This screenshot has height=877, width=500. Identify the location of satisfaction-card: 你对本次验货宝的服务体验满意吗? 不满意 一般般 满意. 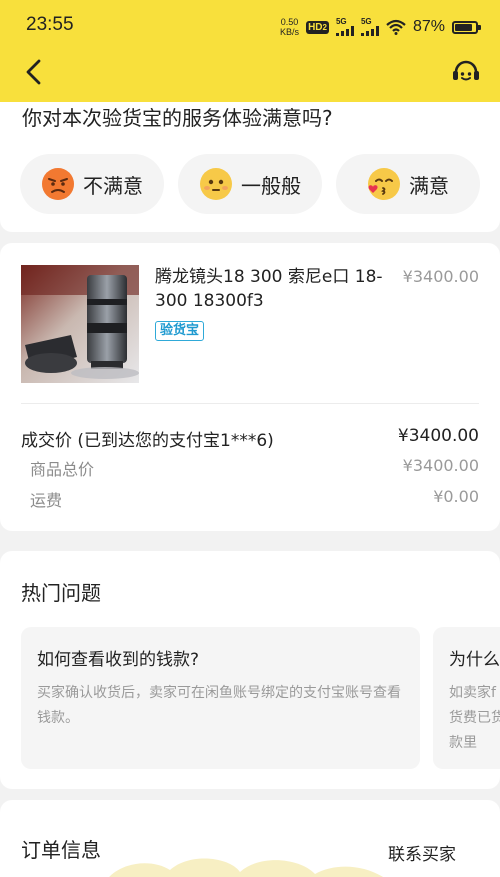
(250, 167).